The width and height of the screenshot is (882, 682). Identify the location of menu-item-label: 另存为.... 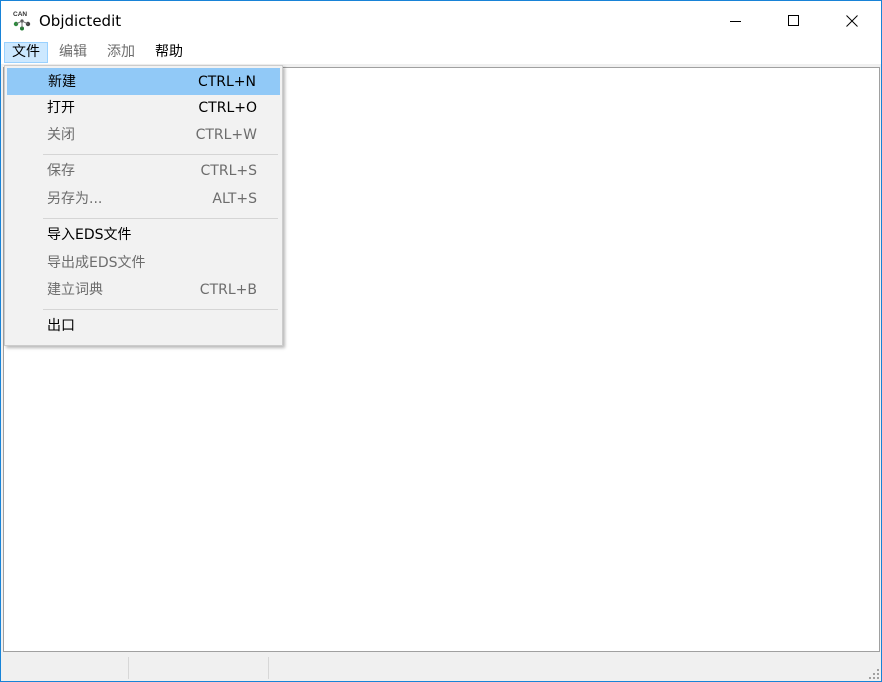
(75, 199).